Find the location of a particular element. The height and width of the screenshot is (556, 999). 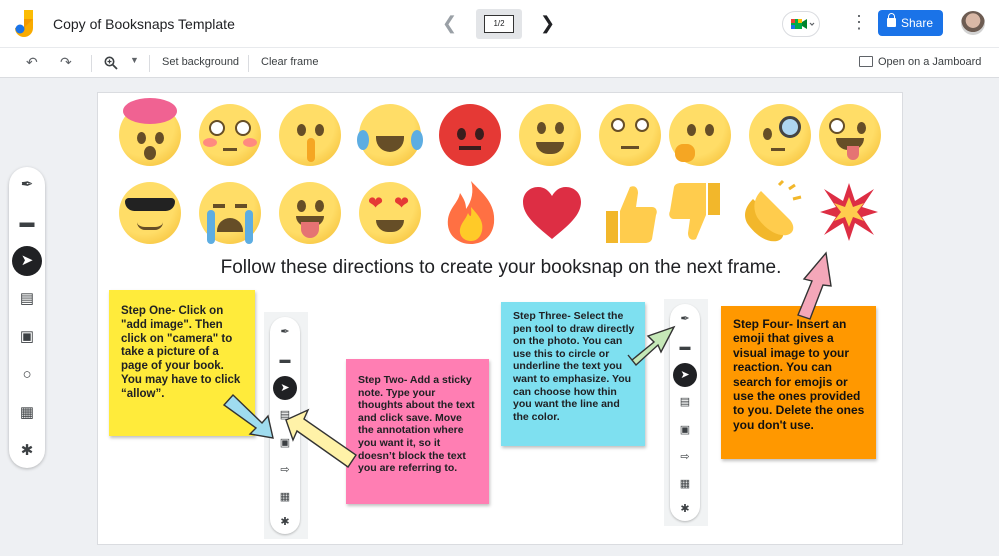

lock-icon is located at coordinates (891, 20).